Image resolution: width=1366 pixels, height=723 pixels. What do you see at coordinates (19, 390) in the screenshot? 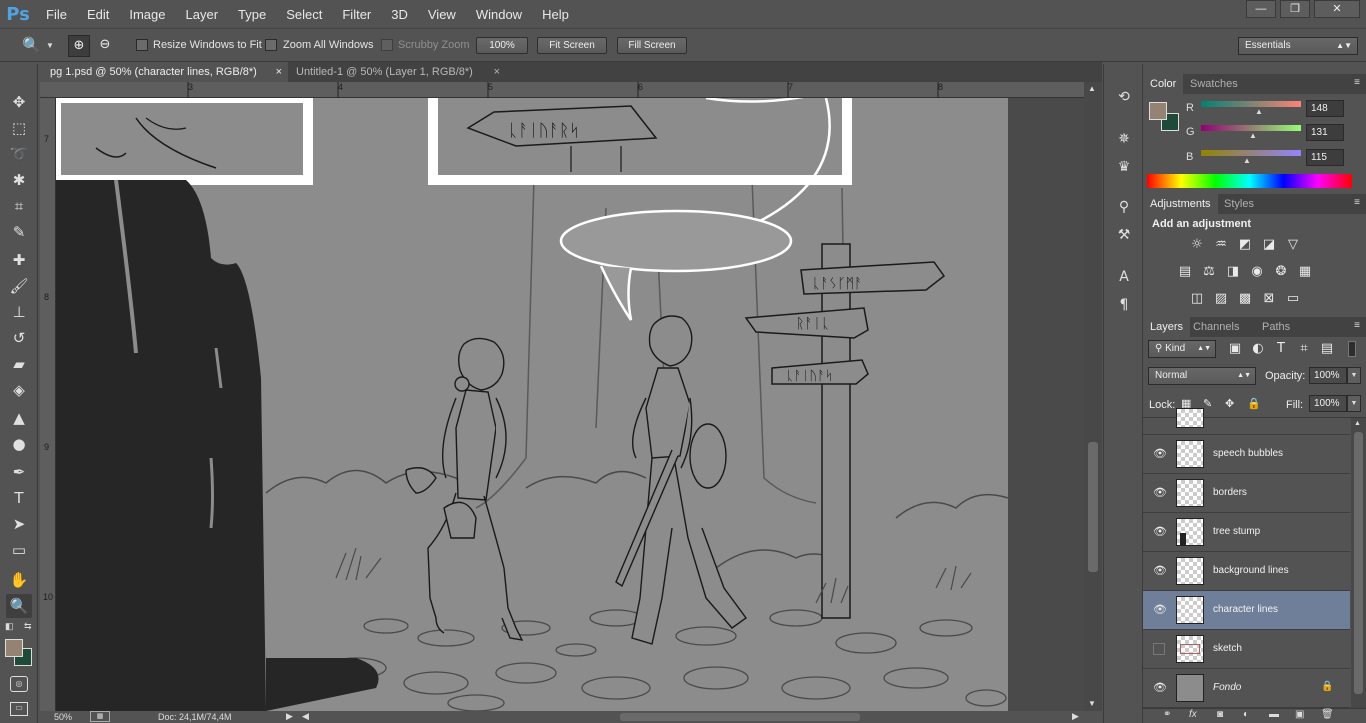
I see `paint-bucket-icon: ◈` at bounding box center [19, 390].